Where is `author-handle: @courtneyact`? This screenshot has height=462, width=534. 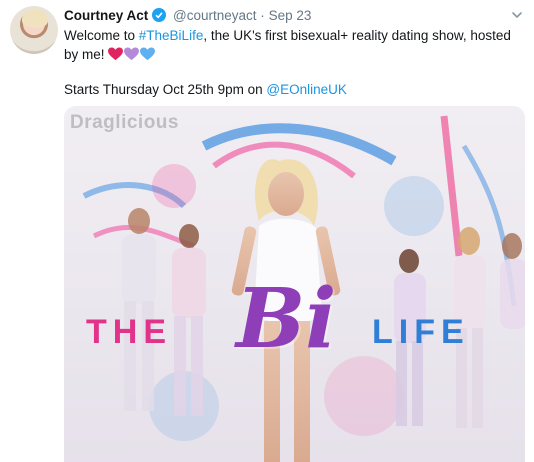 author-handle: @courtneyact is located at coordinates (215, 15).